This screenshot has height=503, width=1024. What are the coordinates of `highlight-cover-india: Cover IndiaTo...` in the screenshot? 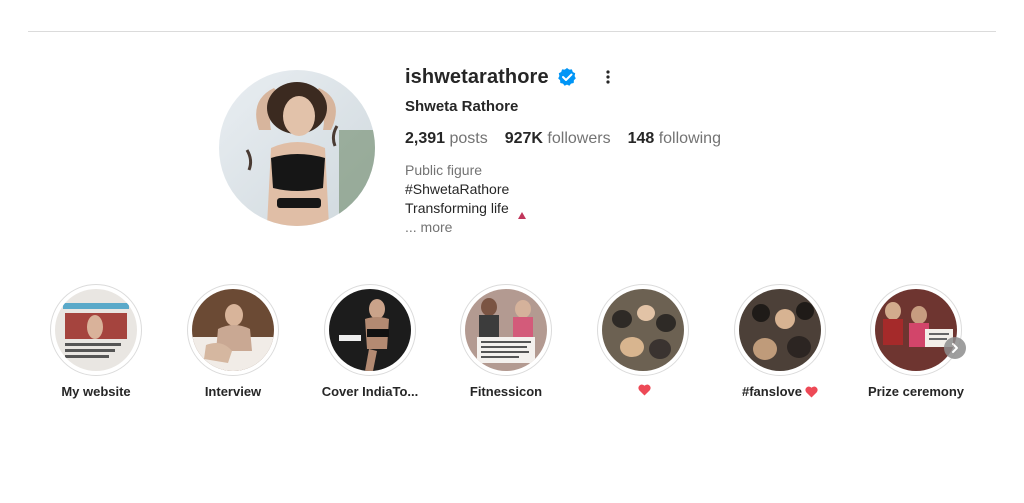 It's located at (370, 341).